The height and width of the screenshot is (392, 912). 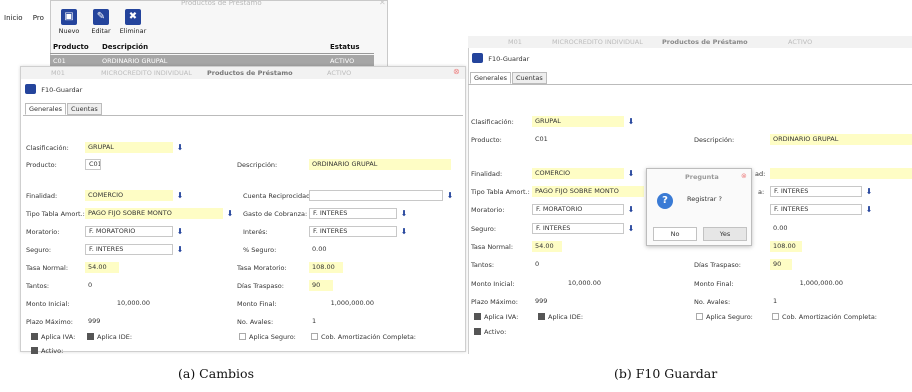 I want to click on no-button: No, so click(x=675, y=234).